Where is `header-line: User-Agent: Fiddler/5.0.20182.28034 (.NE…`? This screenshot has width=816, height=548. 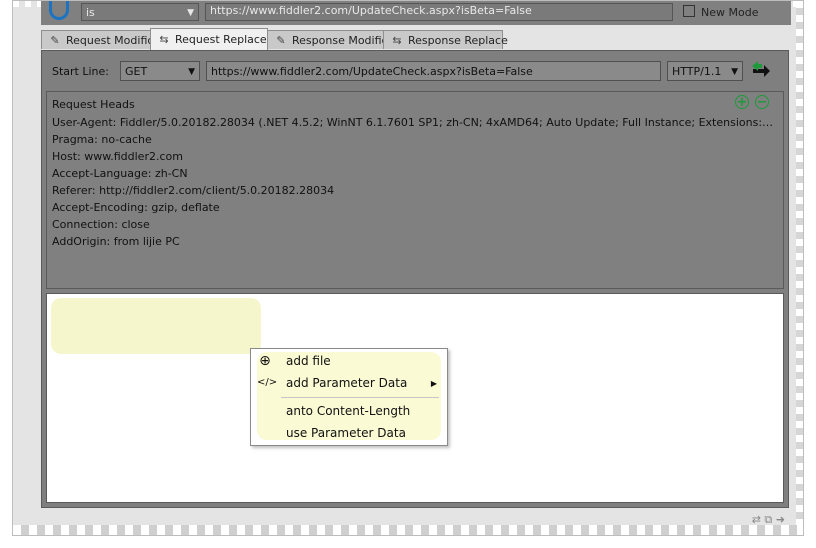
header-line: User-Agent: Fiddler/5.0.20182.28034 (.NE… is located at coordinates (413, 122).